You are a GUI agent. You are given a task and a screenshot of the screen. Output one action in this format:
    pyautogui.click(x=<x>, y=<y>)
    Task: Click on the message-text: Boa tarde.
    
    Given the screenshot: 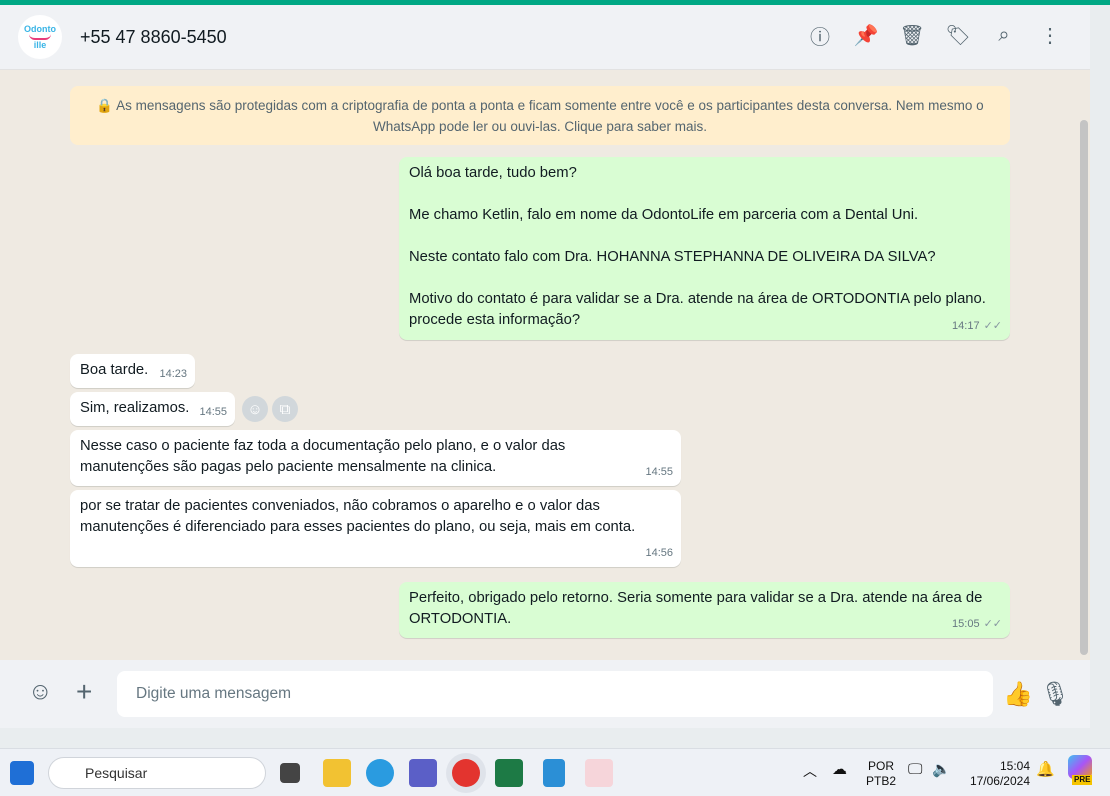 What is the action you would take?
    pyautogui.click(x=114, y=370)
    